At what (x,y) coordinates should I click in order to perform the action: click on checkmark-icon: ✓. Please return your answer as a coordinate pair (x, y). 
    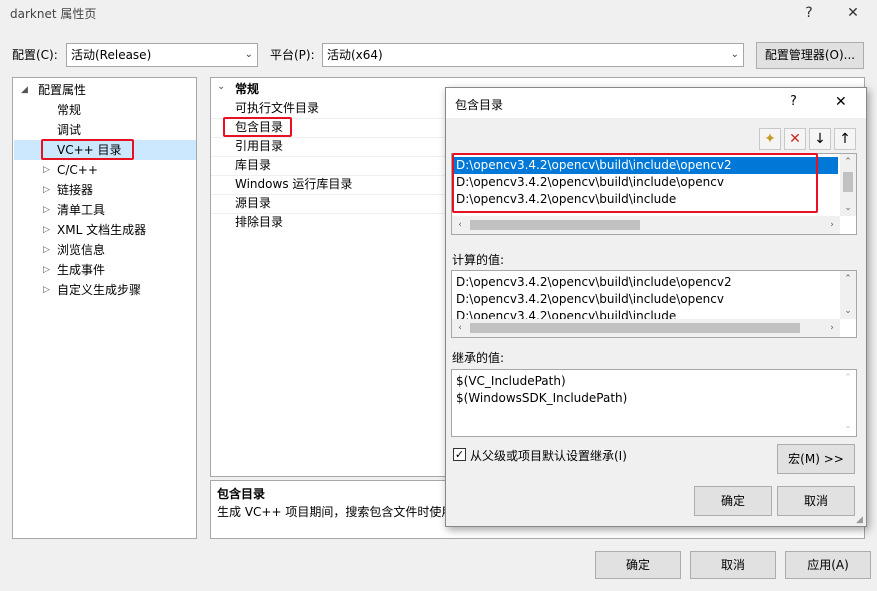
    Looking at the image, I should click on (459, 454).